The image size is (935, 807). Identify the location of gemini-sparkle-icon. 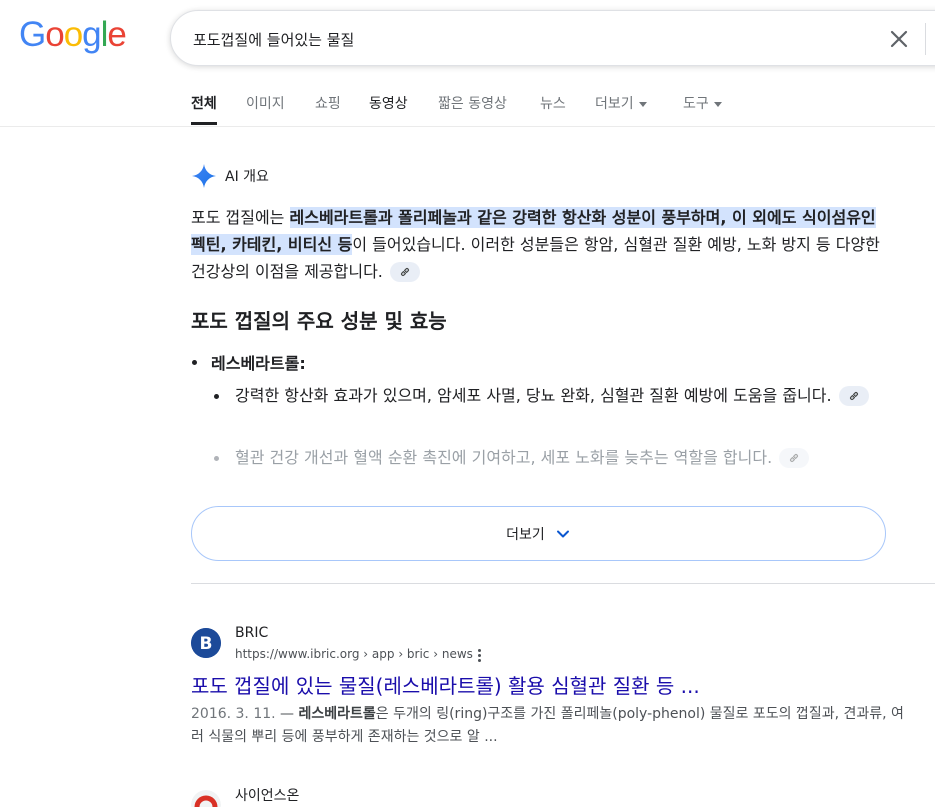
(204, 176).